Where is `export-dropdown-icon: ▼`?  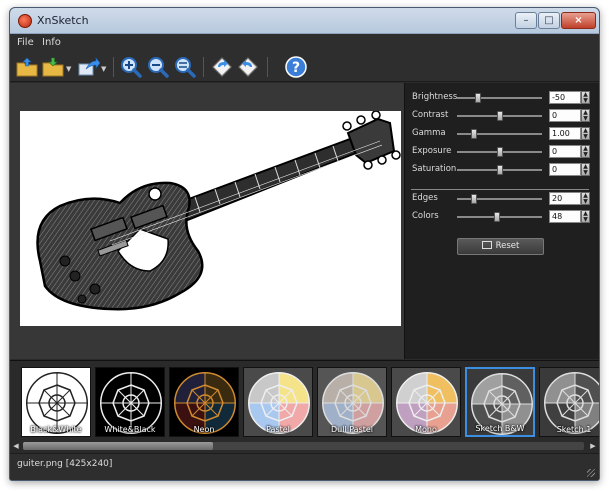 export-dropdown-icon: ▼ is located at coordinates (103, 69).